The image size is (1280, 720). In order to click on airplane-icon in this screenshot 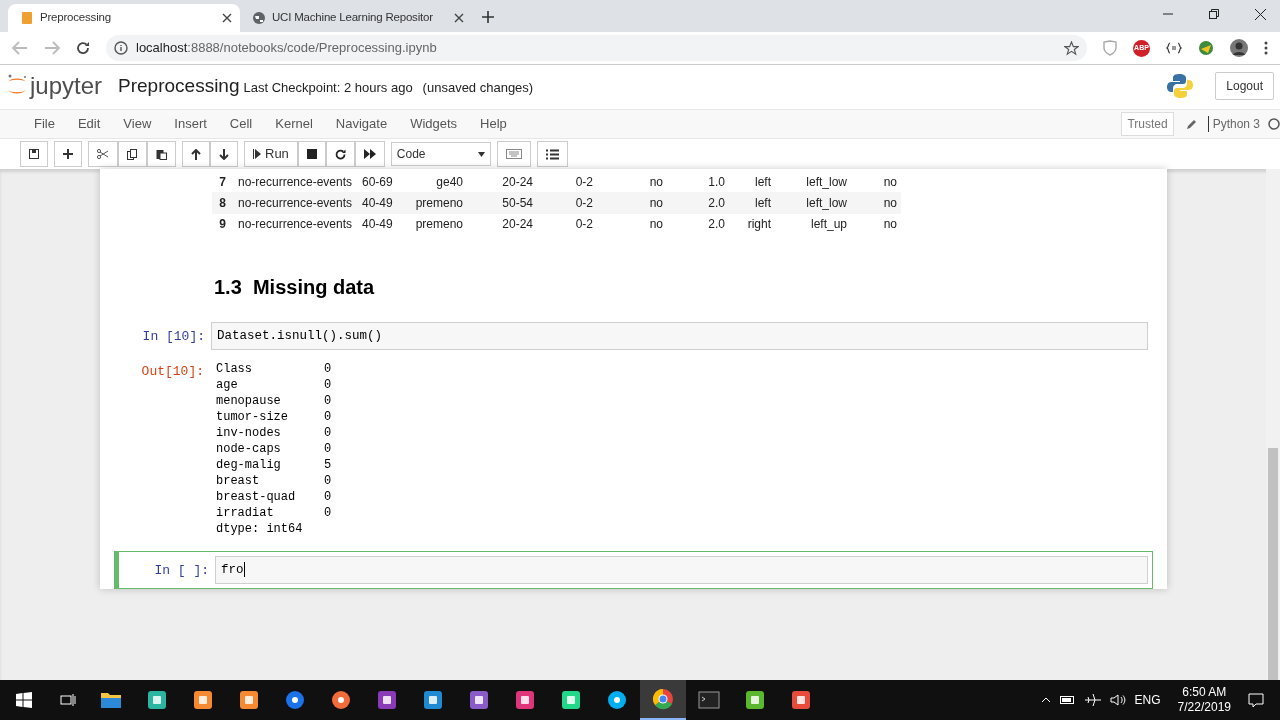, I will do `click(1092, 700)`.